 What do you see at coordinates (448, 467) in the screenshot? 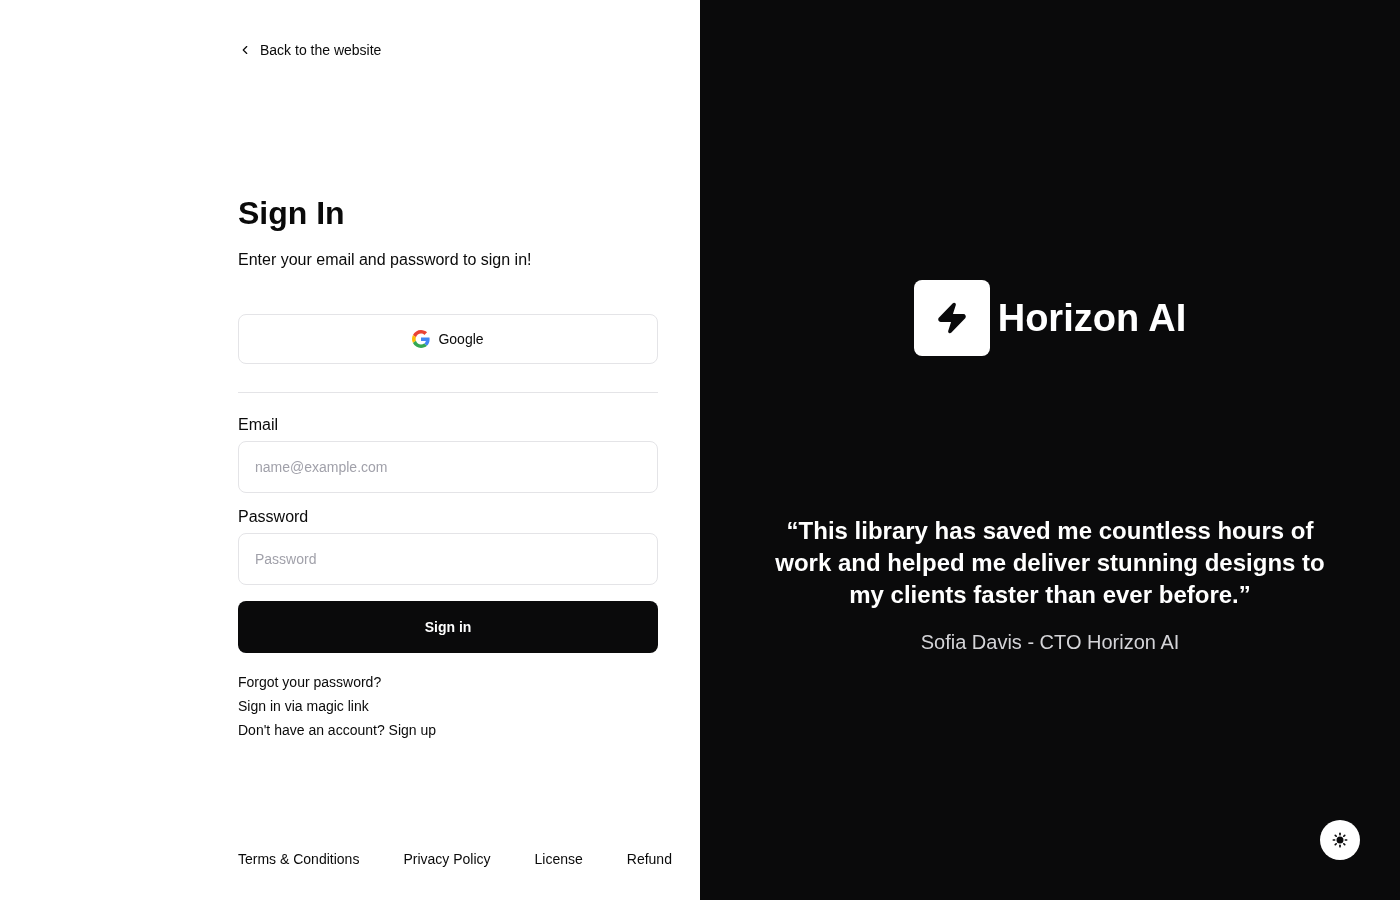
I see `input-field: name@example.com` at bounding box center [448, 467].